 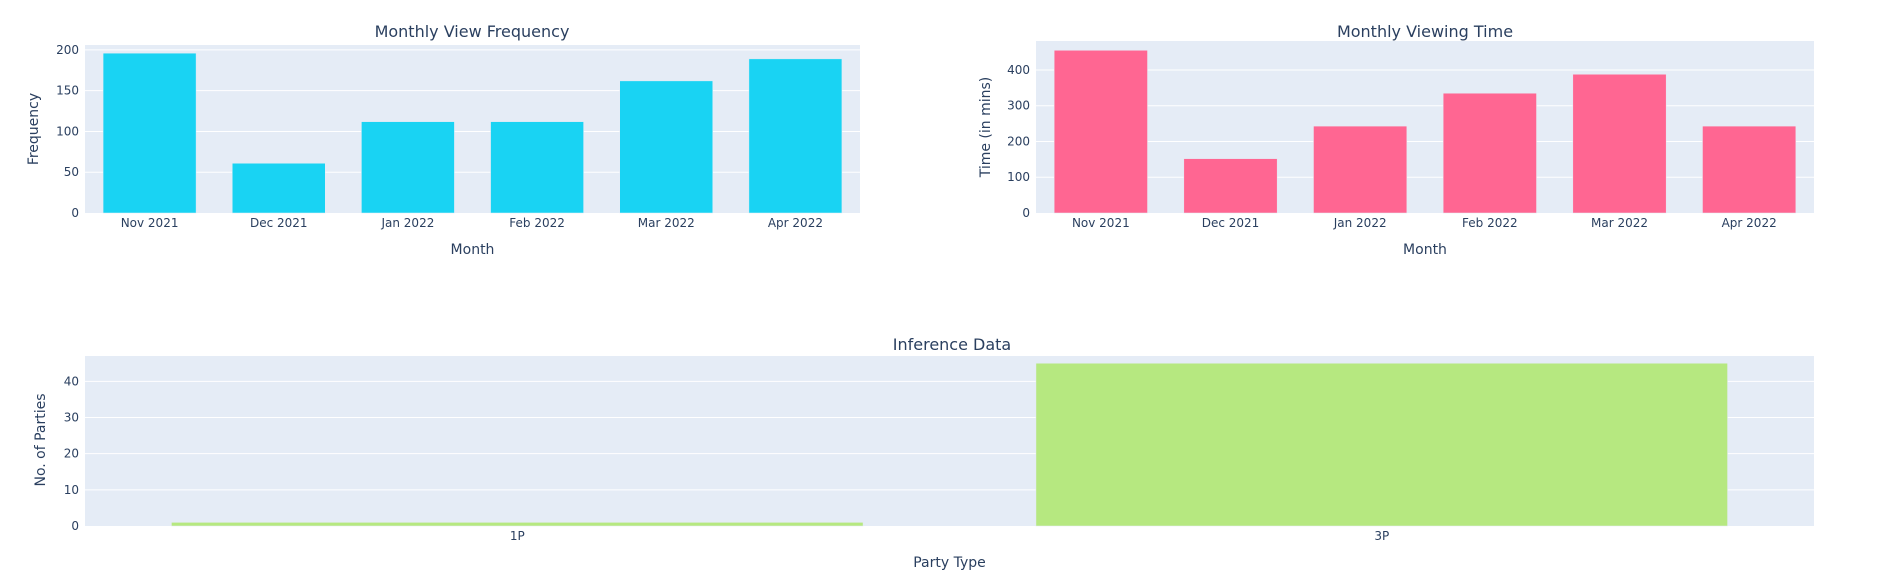 I want to click on y-tick-label: 20, so click(x=71, y=454).